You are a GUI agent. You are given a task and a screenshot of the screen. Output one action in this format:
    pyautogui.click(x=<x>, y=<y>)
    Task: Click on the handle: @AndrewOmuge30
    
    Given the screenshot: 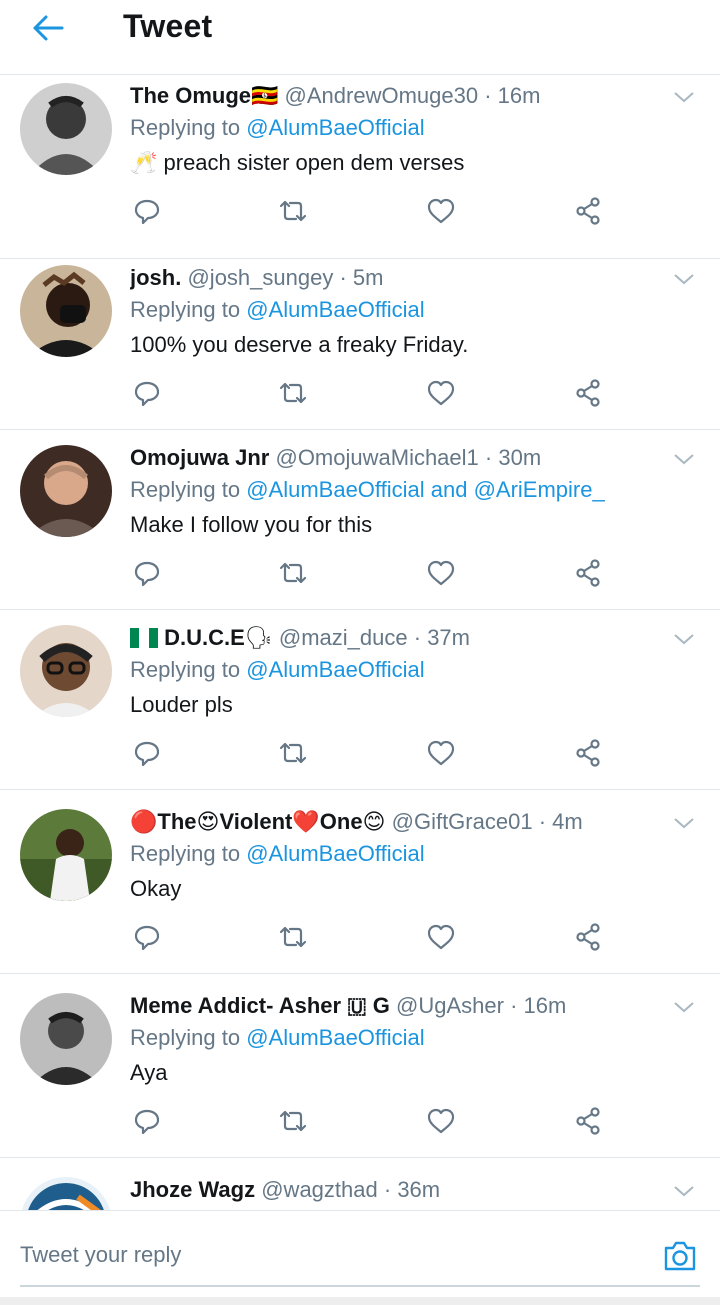 What is the action you would take?
    pyautogui.click(x=382, y=95)
    